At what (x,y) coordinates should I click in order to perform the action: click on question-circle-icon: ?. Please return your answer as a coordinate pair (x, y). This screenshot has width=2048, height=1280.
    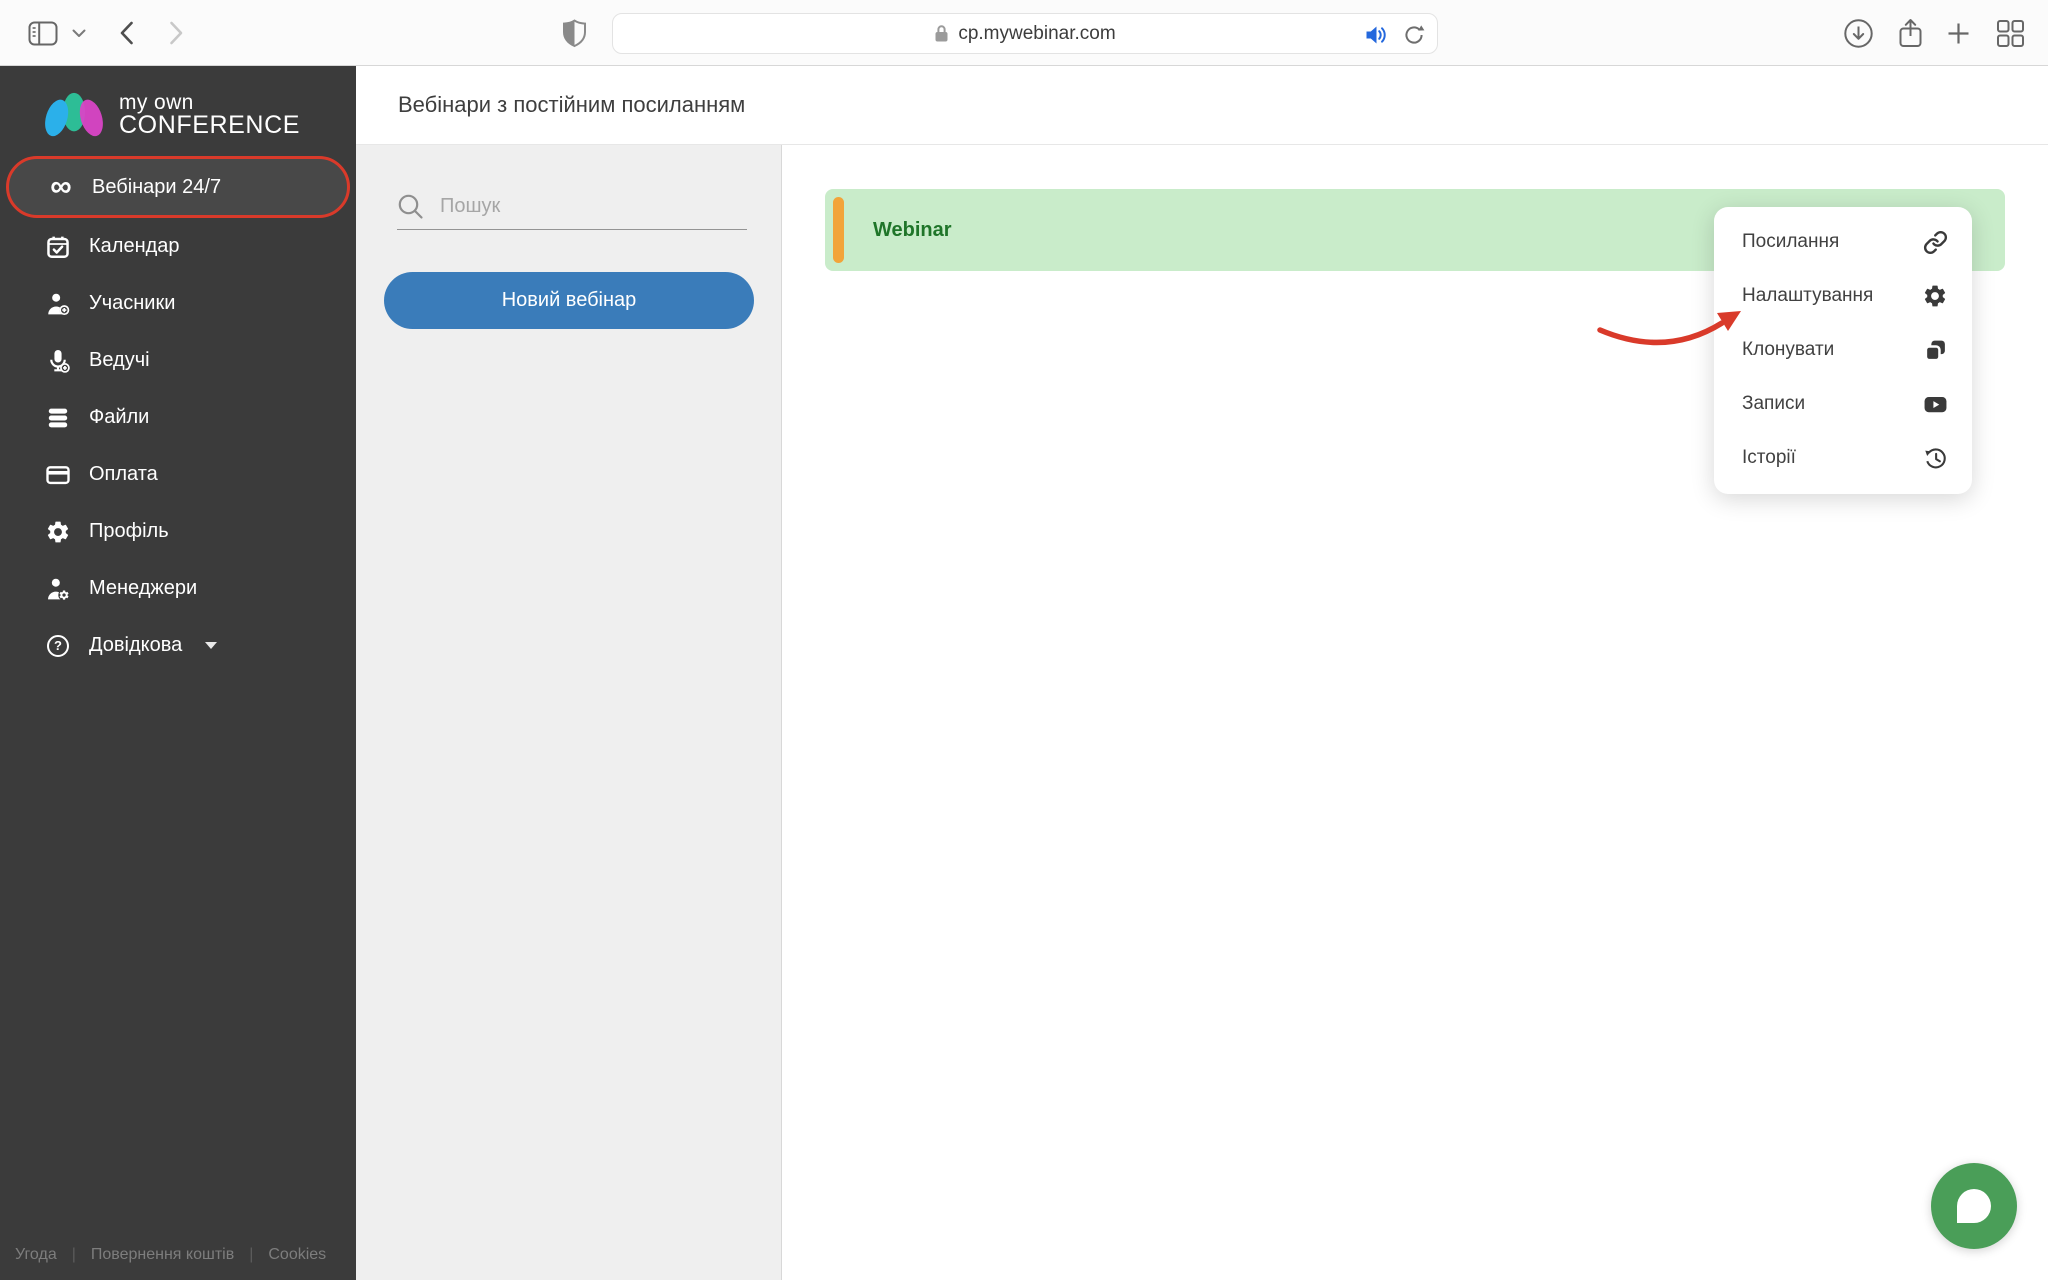
    Looking at the image, I should click on (58, 646).